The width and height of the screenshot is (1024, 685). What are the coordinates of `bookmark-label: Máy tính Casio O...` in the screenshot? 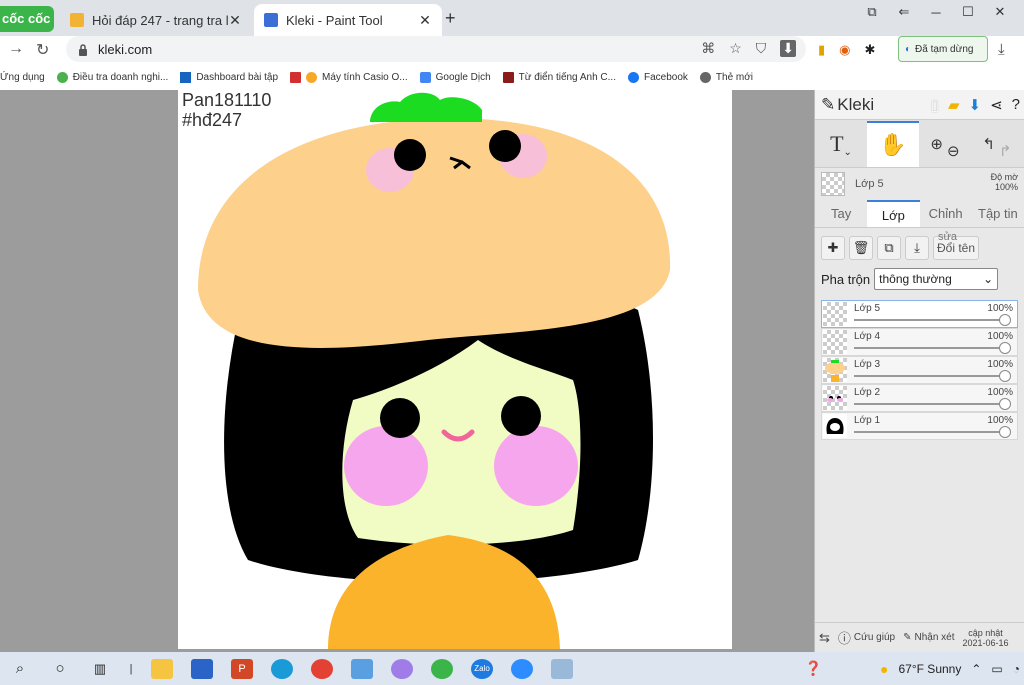 It's located at (365, 77).